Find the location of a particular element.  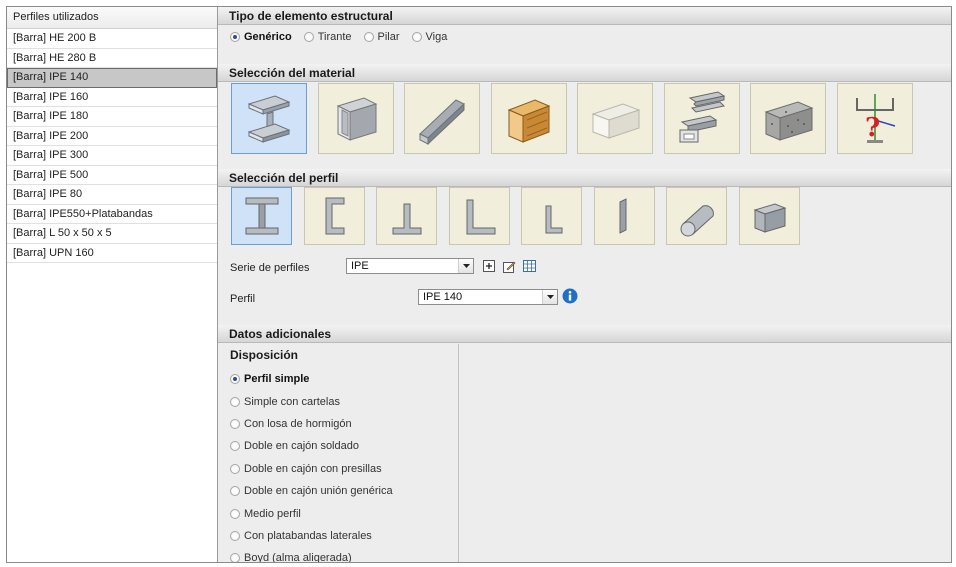

perfil-value: IPE 140 is located at coordinates (443, 297).